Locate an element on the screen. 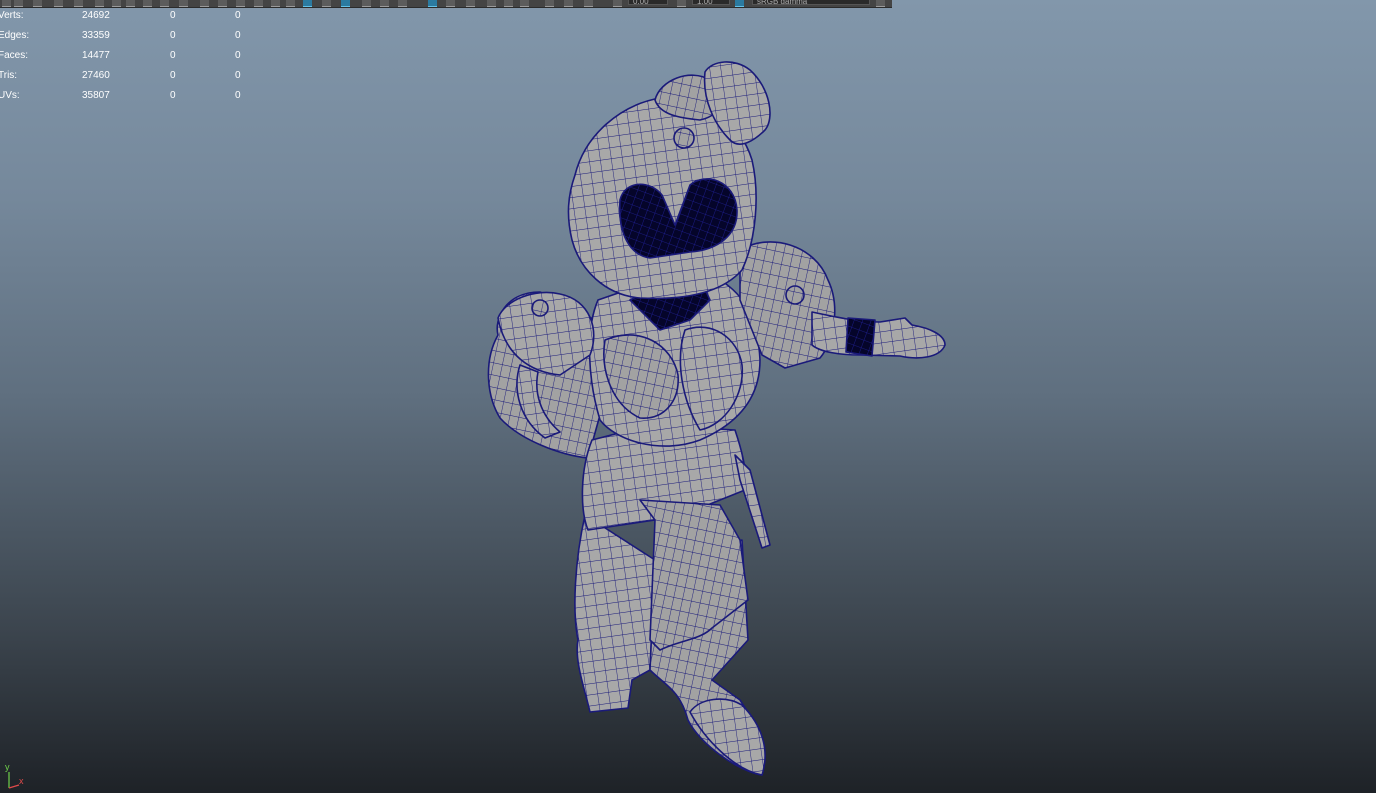 This screenshot has width=1376, height=793. axis-x-label: x is located at coordinates (21, 781).